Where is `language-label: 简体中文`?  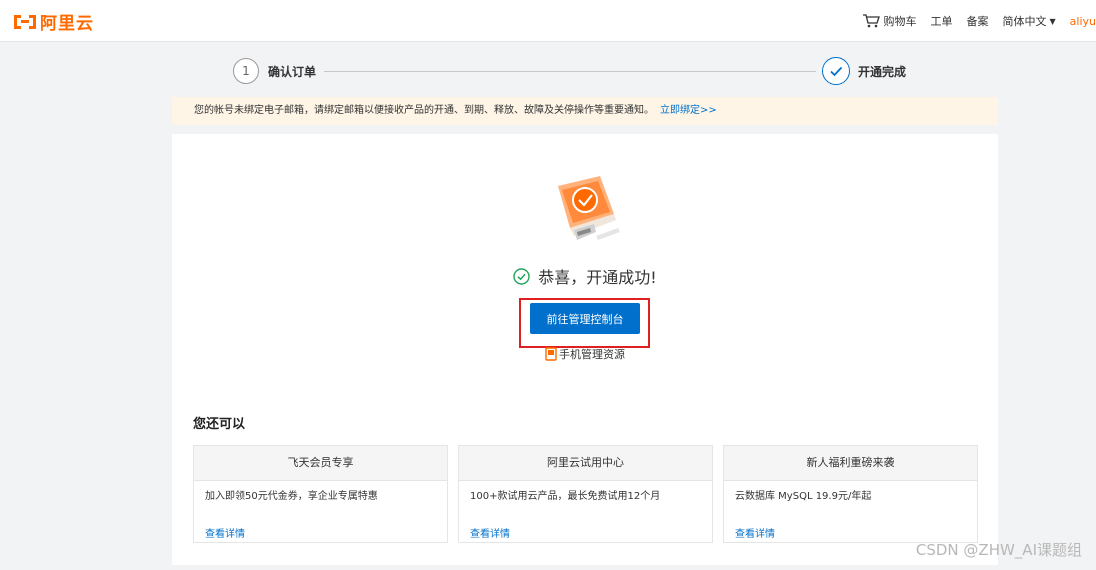 language-label: 简体中文 is located at coordinates (1024, 21).